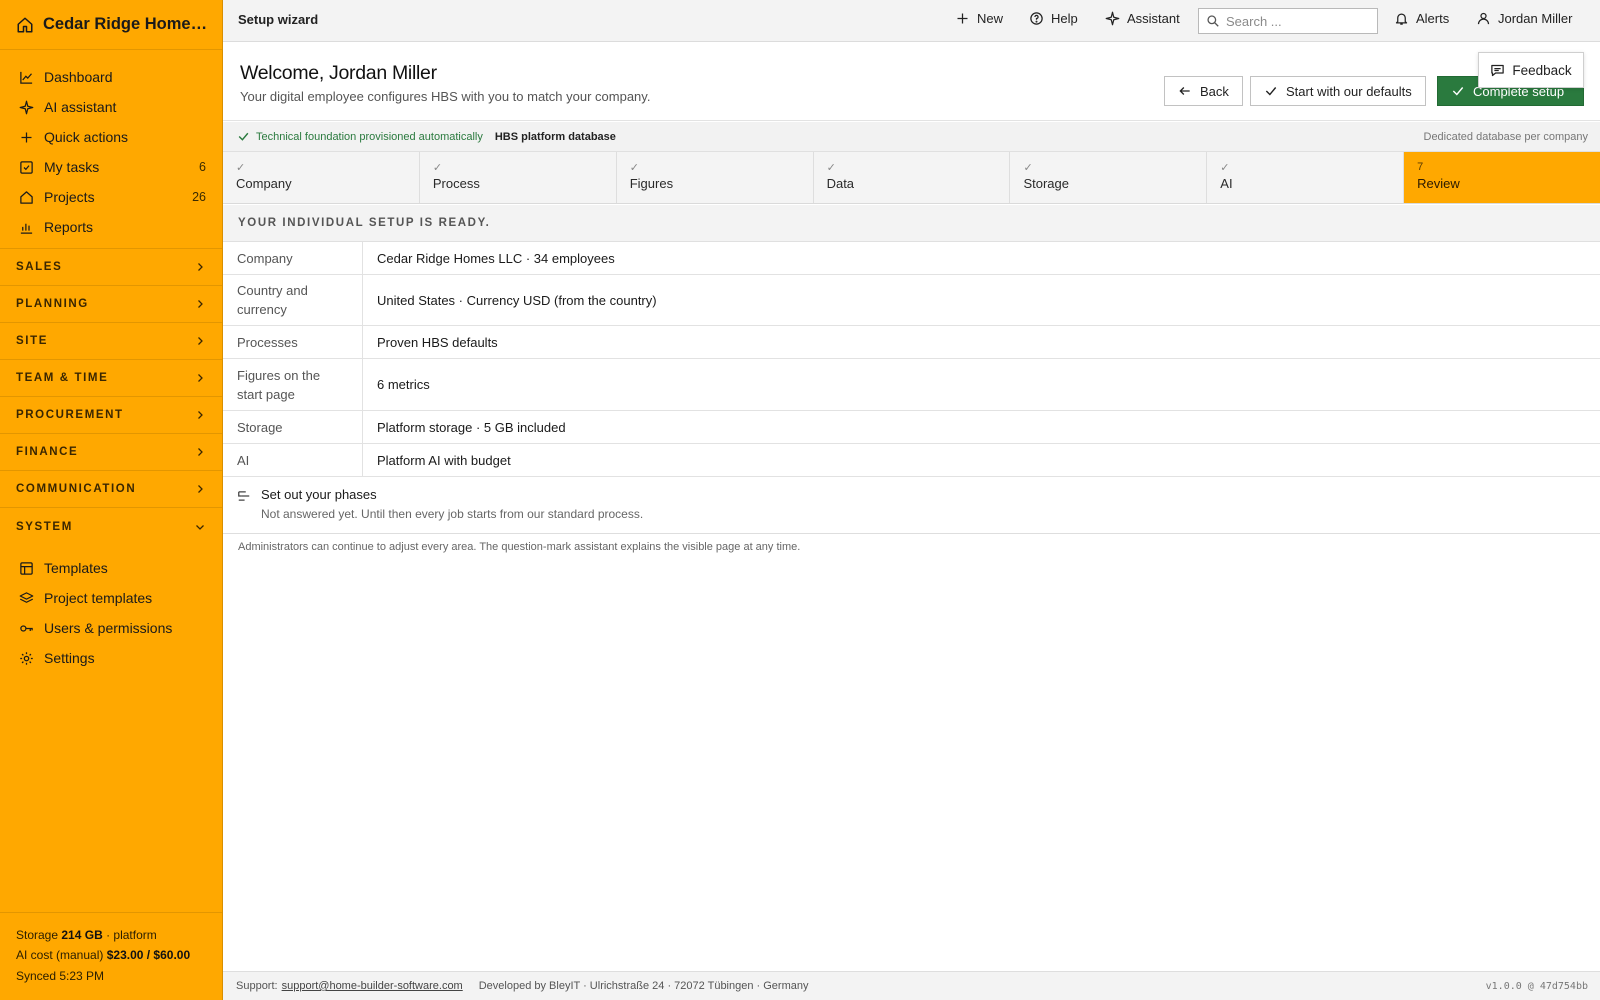 The image size is (1600, 1000). What do you see at coordinates (111, 167) in the screenshot?
I see `sidebar-item-my-tasks: My tasks 6` at bounding box center [111, 167].